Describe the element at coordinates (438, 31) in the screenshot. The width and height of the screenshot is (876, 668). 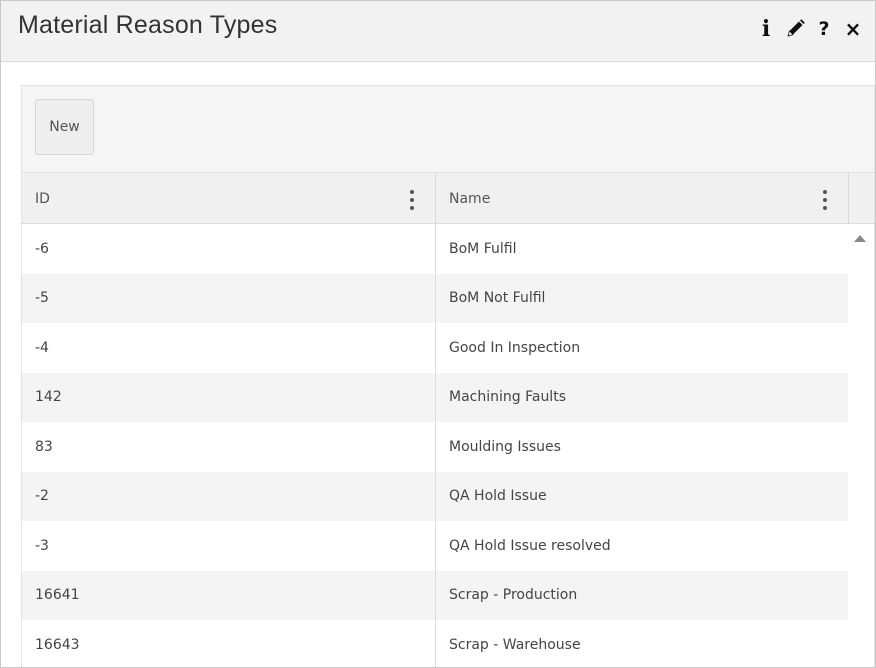
I see `panel-titlebar: Material Reason Types i ? ×` at that location.